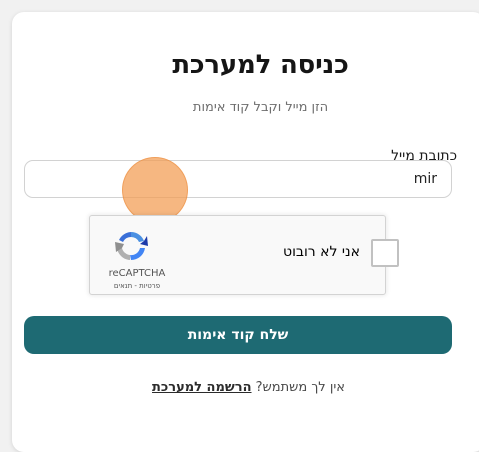  Describe the element at coordinates (131, 246) in the screenshot. I see `recaptcha-logo-icon` at that location.